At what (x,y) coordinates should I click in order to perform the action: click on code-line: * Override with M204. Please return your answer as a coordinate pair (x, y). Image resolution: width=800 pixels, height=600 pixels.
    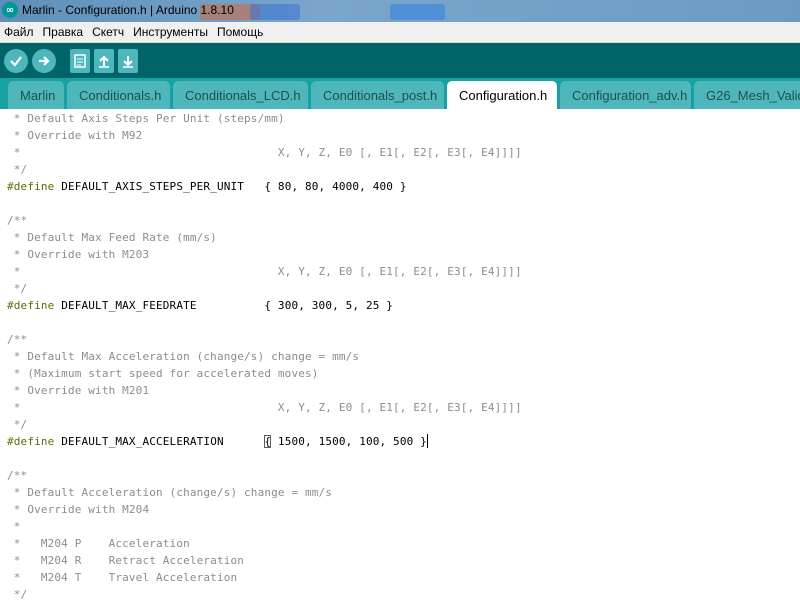
    Looking at the image, I should click on (78, 509).